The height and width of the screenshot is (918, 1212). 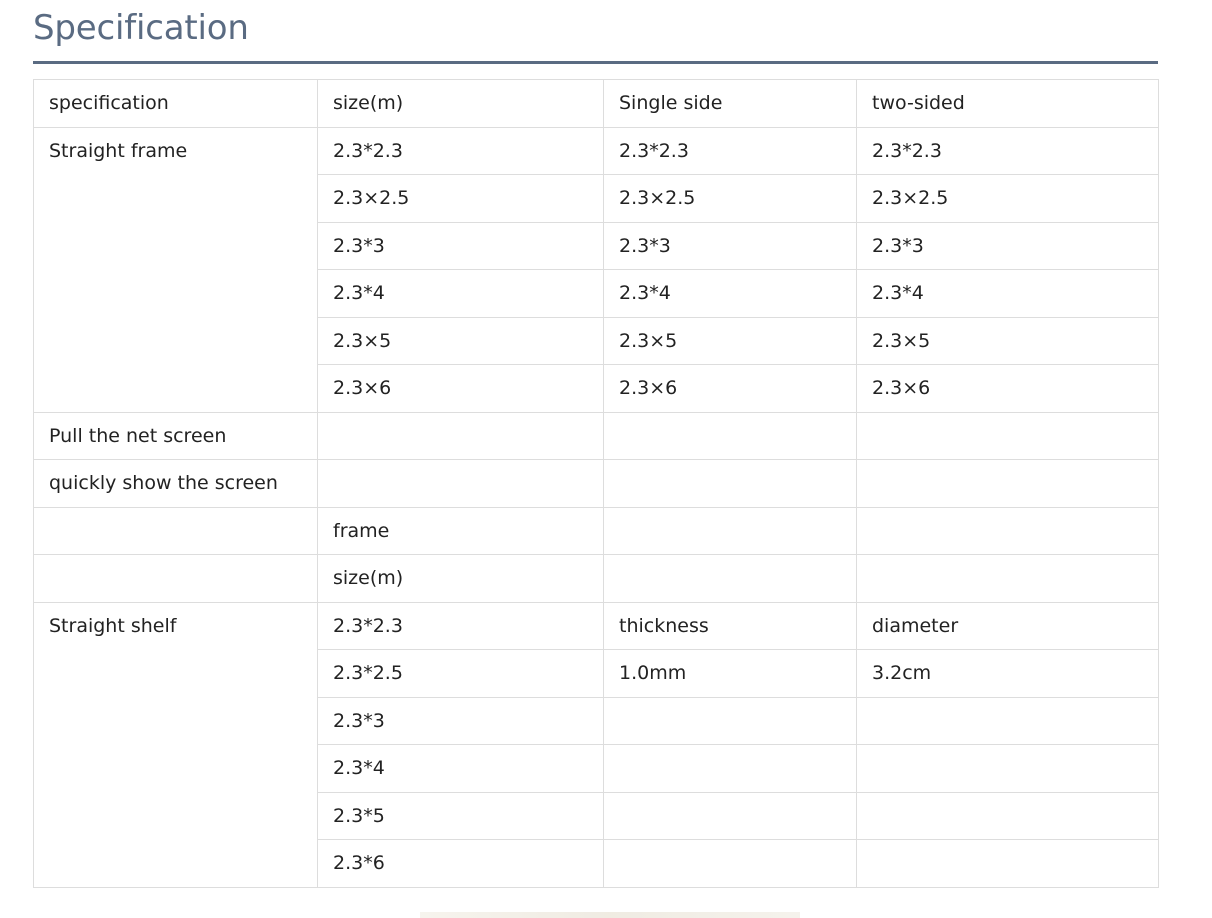 I want to click on table-cell: 2.3*2.5, so click(x=460, y=673).